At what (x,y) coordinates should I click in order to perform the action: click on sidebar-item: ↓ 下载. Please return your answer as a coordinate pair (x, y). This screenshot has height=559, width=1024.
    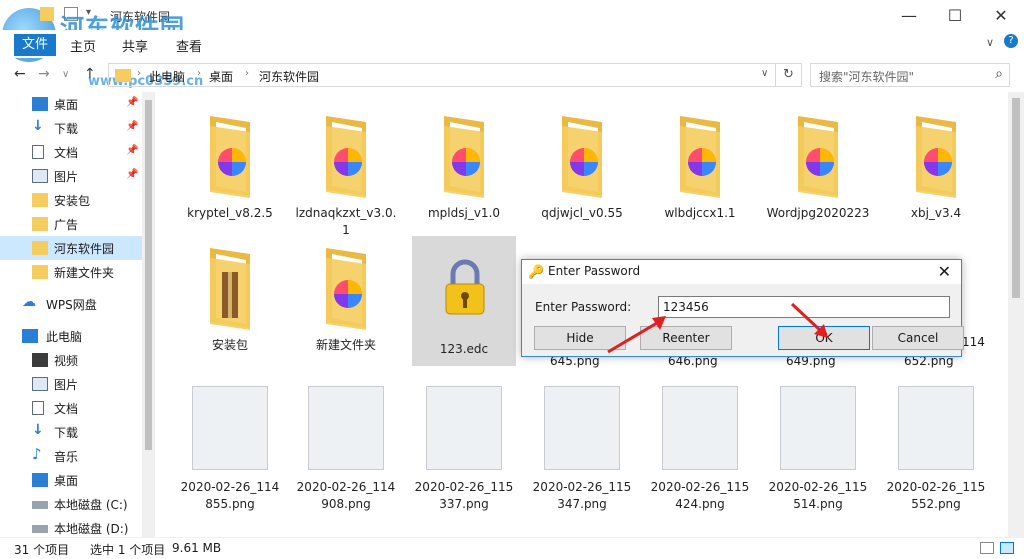
    Looking at the image, I should click on (71, 432).